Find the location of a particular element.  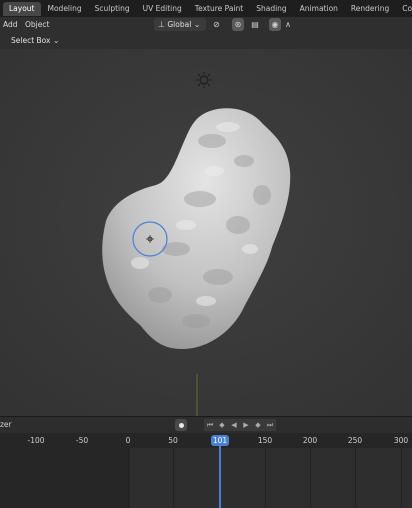

transform-orientation-value: Global is located at coordinates (179, 24).